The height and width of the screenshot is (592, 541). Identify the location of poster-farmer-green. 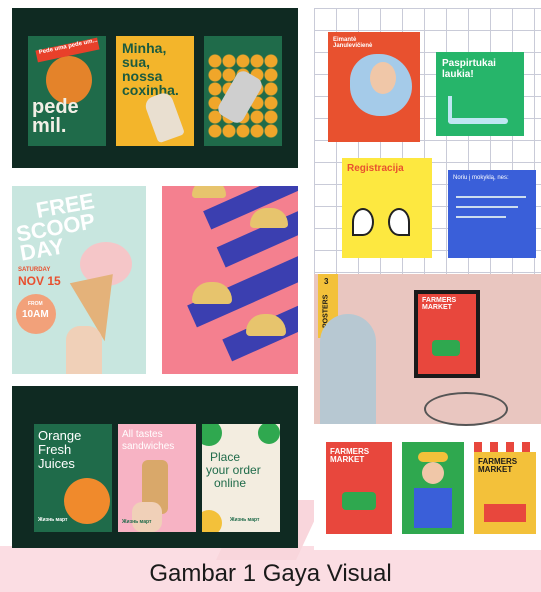
(433, 488).